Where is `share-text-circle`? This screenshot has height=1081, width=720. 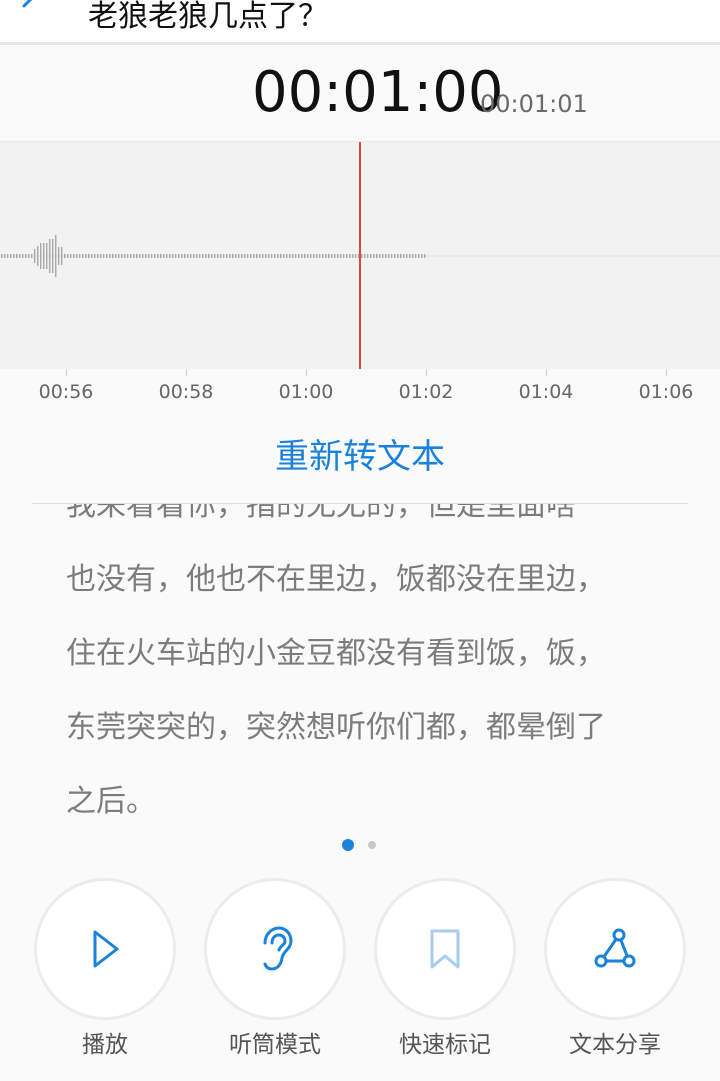 share-text-circle is located at coordinates (615, 949).